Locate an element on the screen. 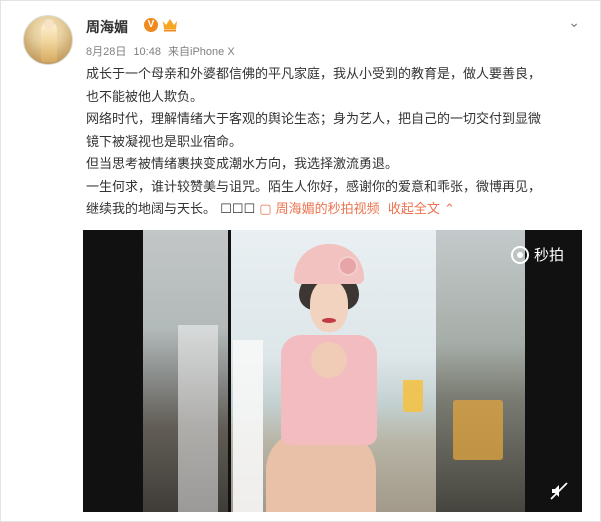 This screenshot has height=522, width=601. photo-arm is located at coordinates (329, 360).